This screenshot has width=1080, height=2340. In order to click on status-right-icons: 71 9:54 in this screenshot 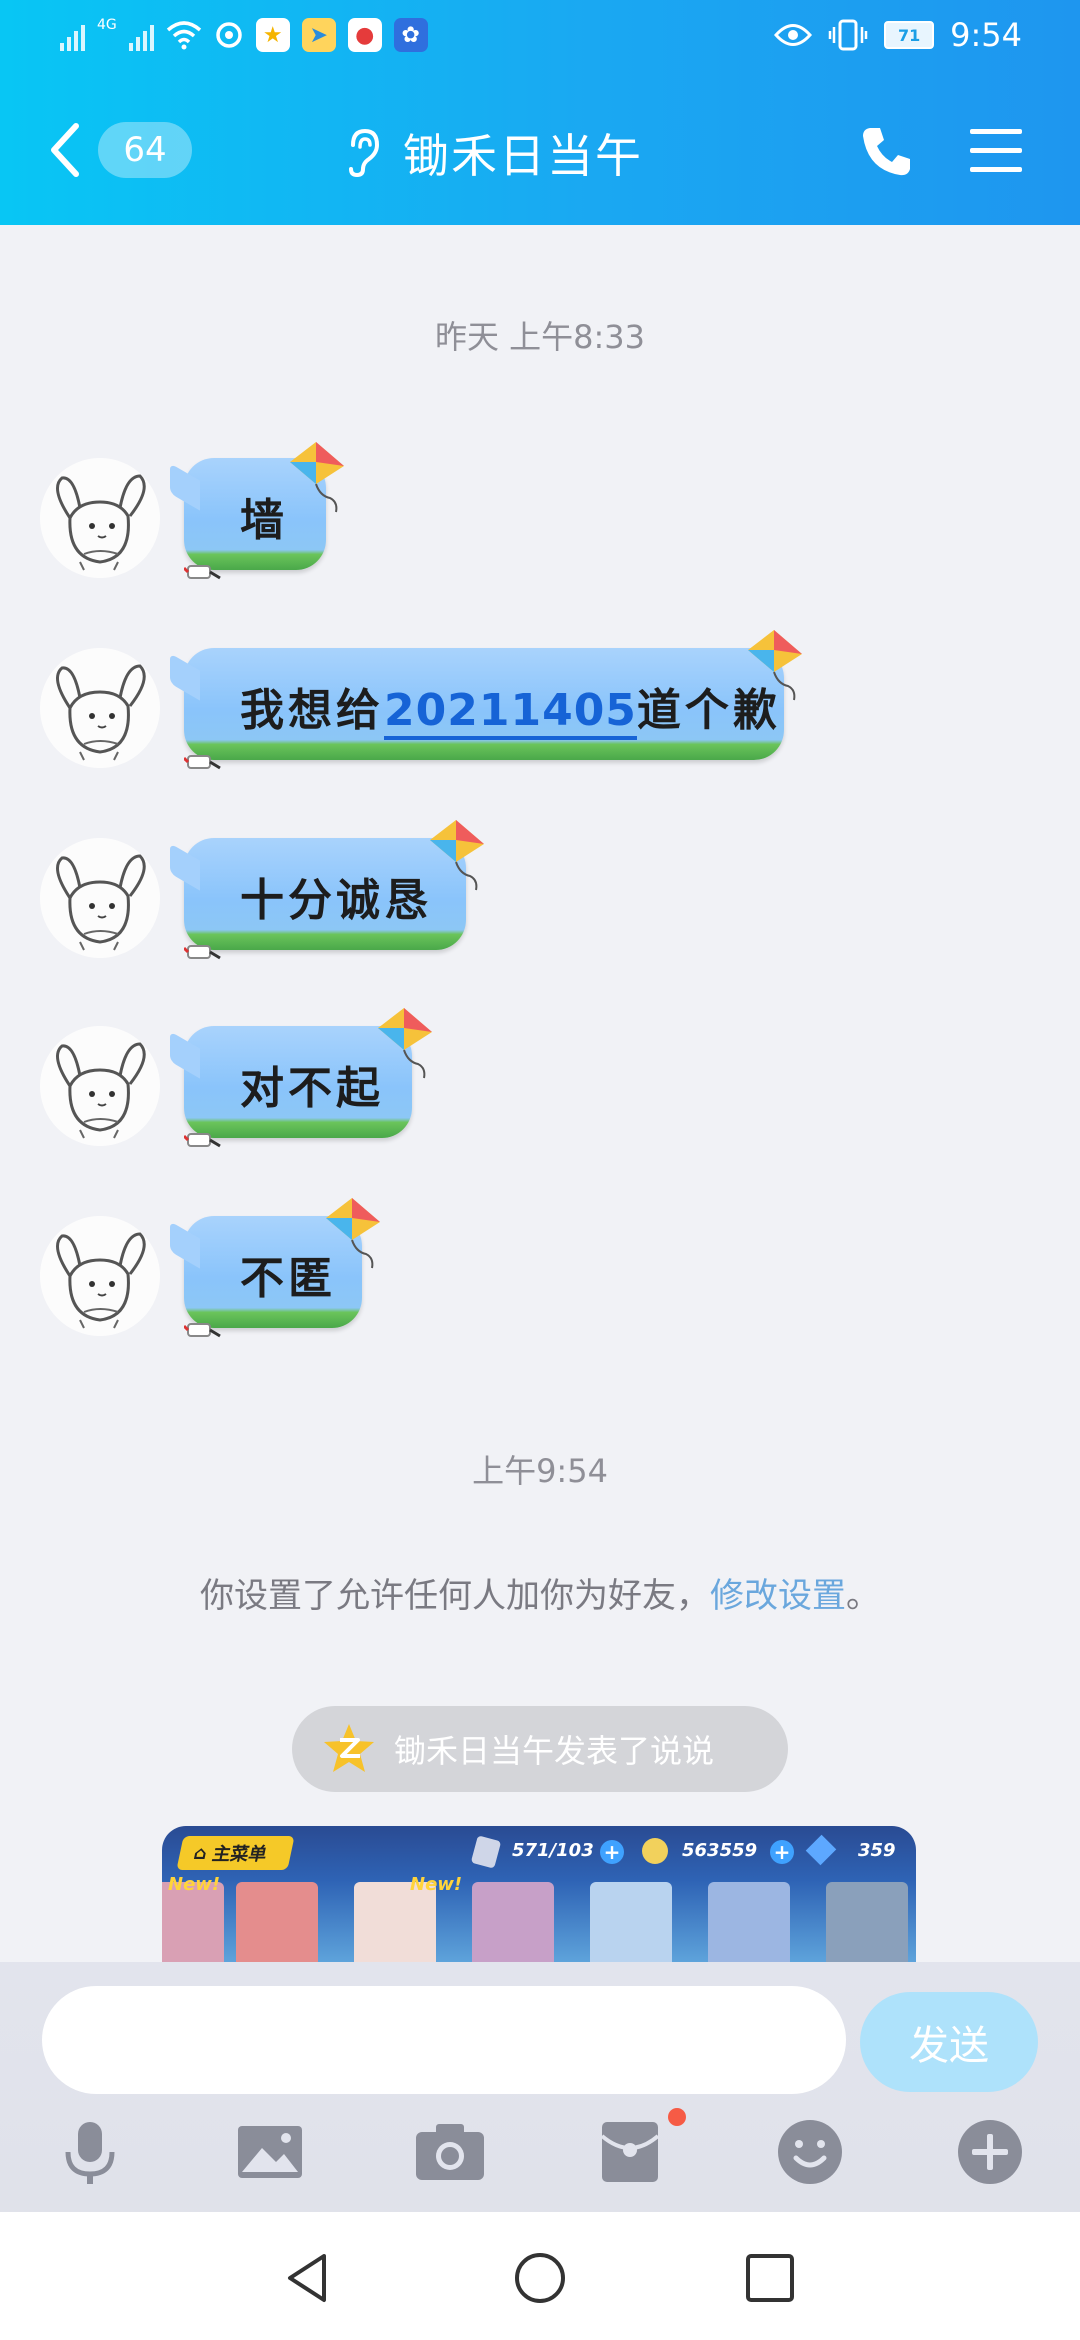, I will do `click(898, 35)`.